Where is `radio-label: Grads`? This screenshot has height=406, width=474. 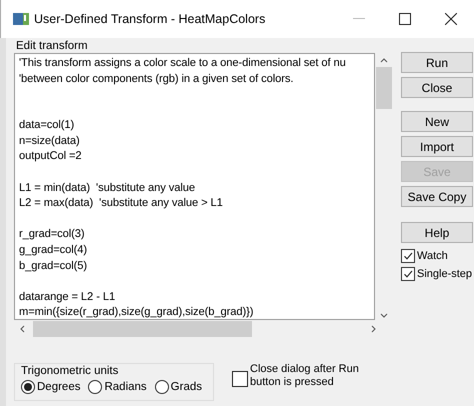 radio-label: Grads is located at coordinates (186, 387).